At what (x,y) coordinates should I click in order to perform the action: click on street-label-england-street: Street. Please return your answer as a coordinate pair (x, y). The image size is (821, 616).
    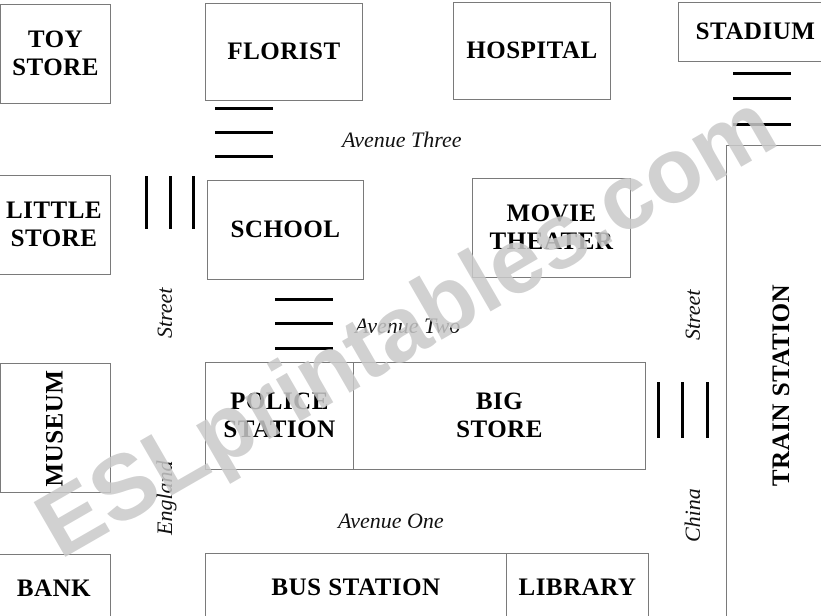
    Looking at the image, I should click on (165, 313).